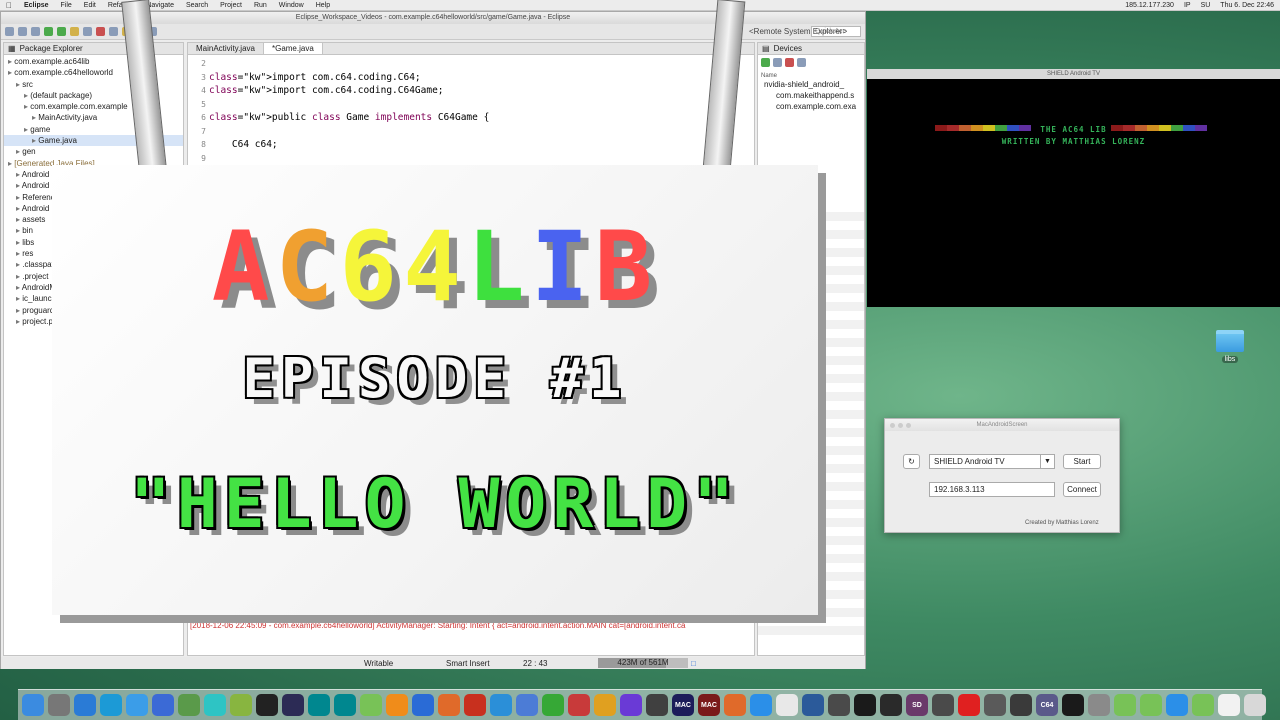  What do you see at coordinates (579, 705) in the screenshot?
I see `stack-icon` at bounding box center [579, 705].